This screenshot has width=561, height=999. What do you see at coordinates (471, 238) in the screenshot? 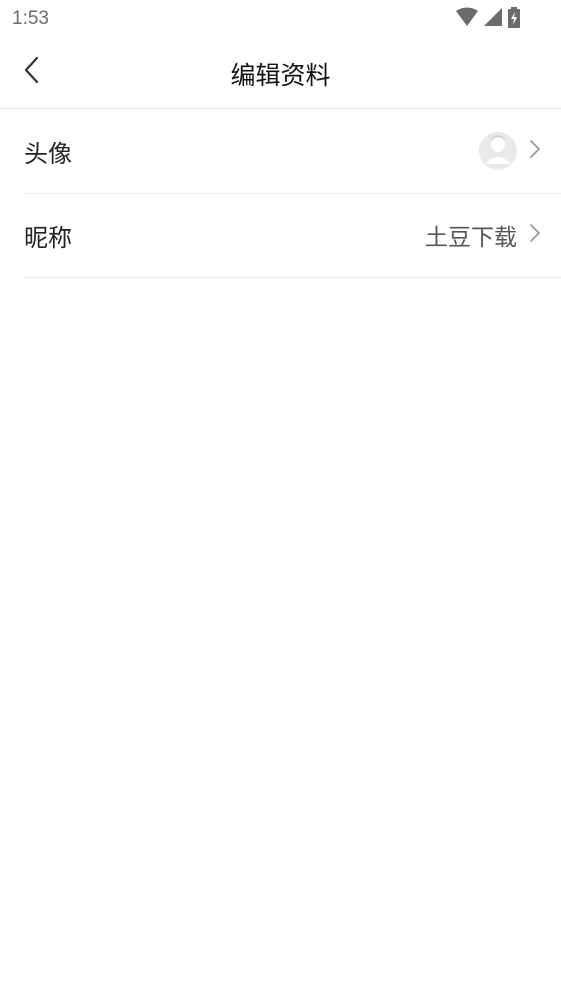
I see `nickname-value: 土豆下载` at bounding box center [471, 238].